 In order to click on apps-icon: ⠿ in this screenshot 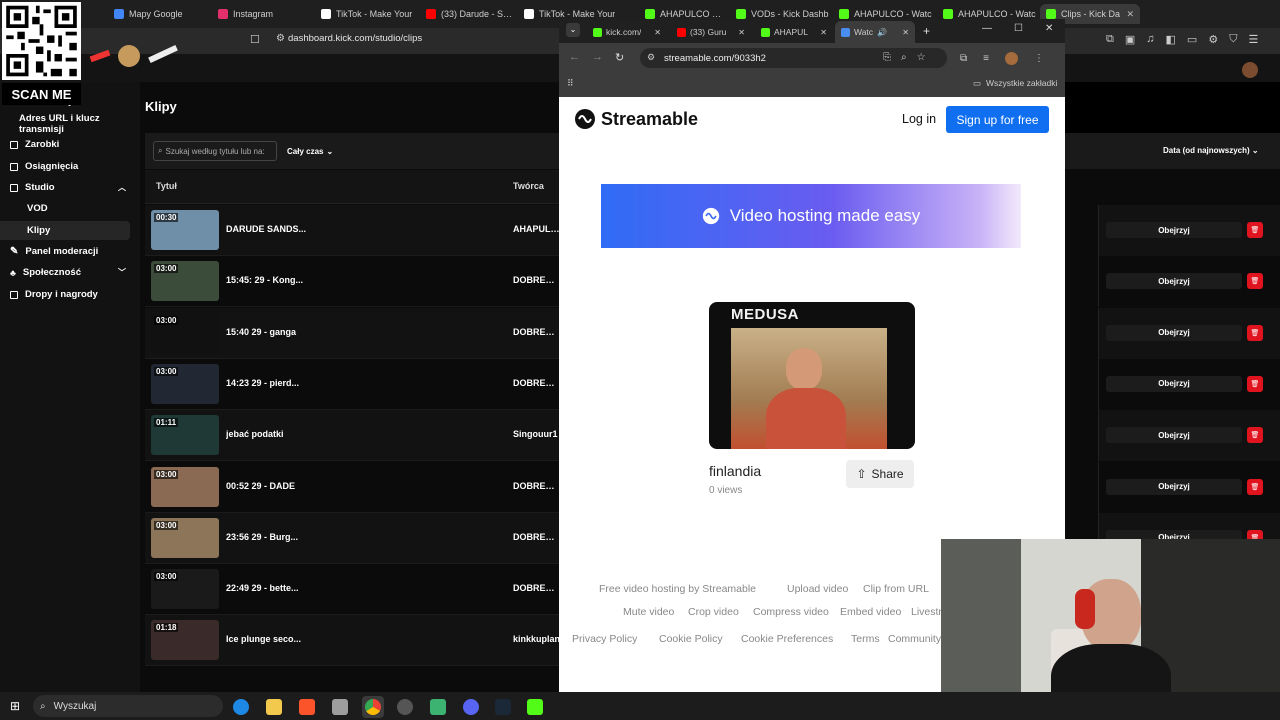, I will do `click(570, 83)`.